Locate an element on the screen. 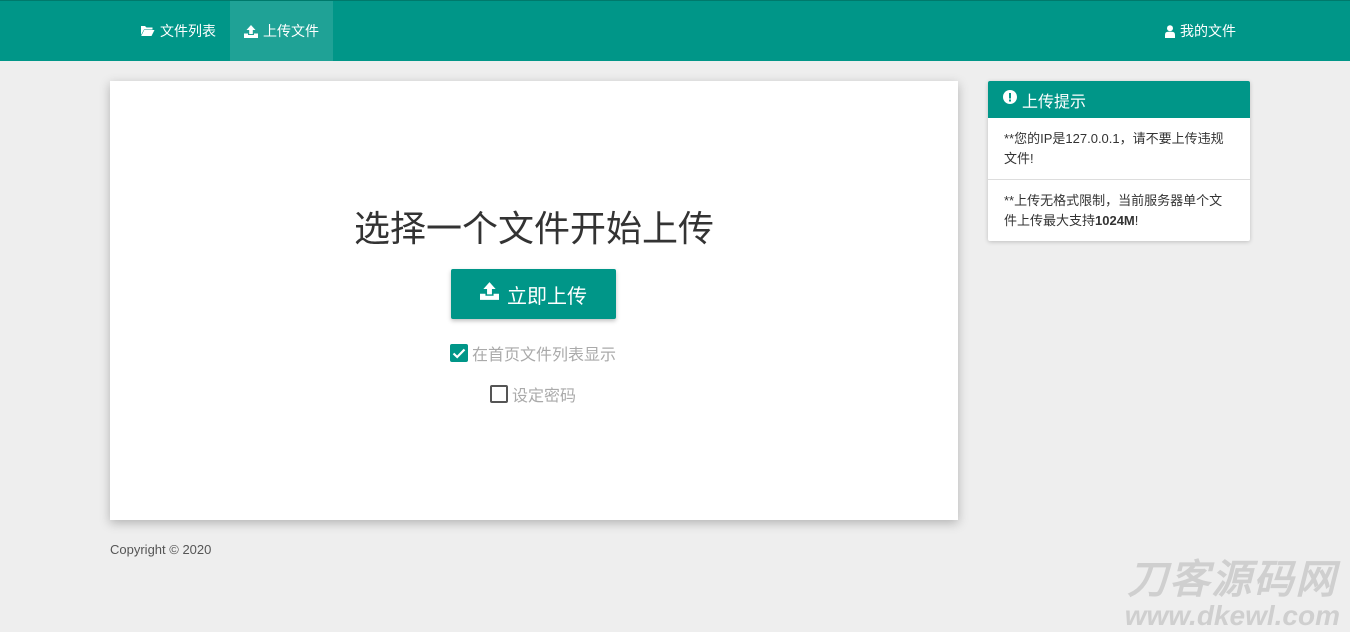 The width and height of the screenshot is (1350, 632). nav-upload: 上传文件 is located at coordinates (281, 31).